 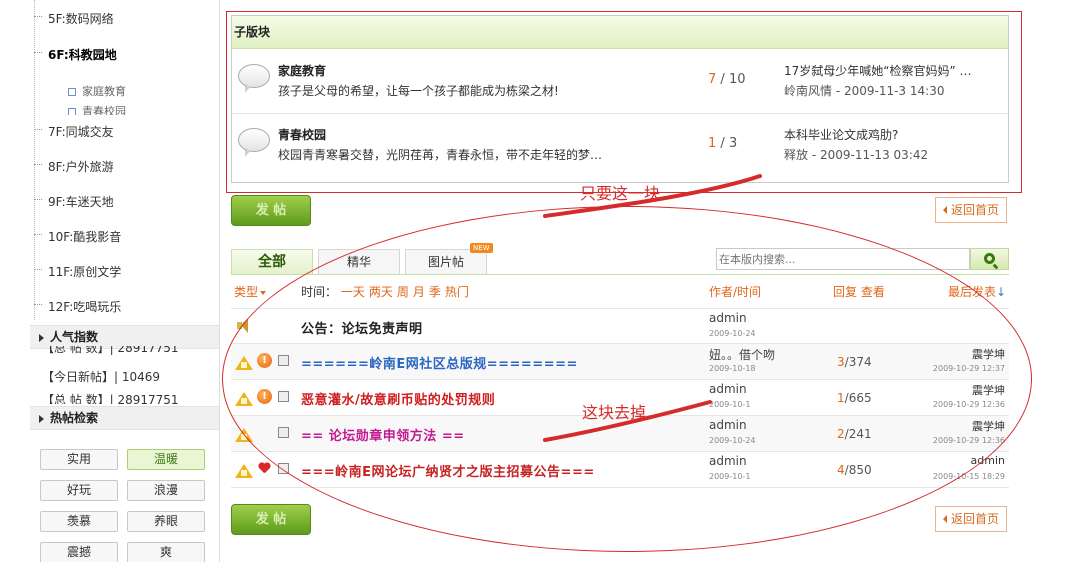 What do you see at coordinates (614, 412) in the screenshot?
I see `annotation-remove-text: 这块去掉` at bounding box center [614, 412].